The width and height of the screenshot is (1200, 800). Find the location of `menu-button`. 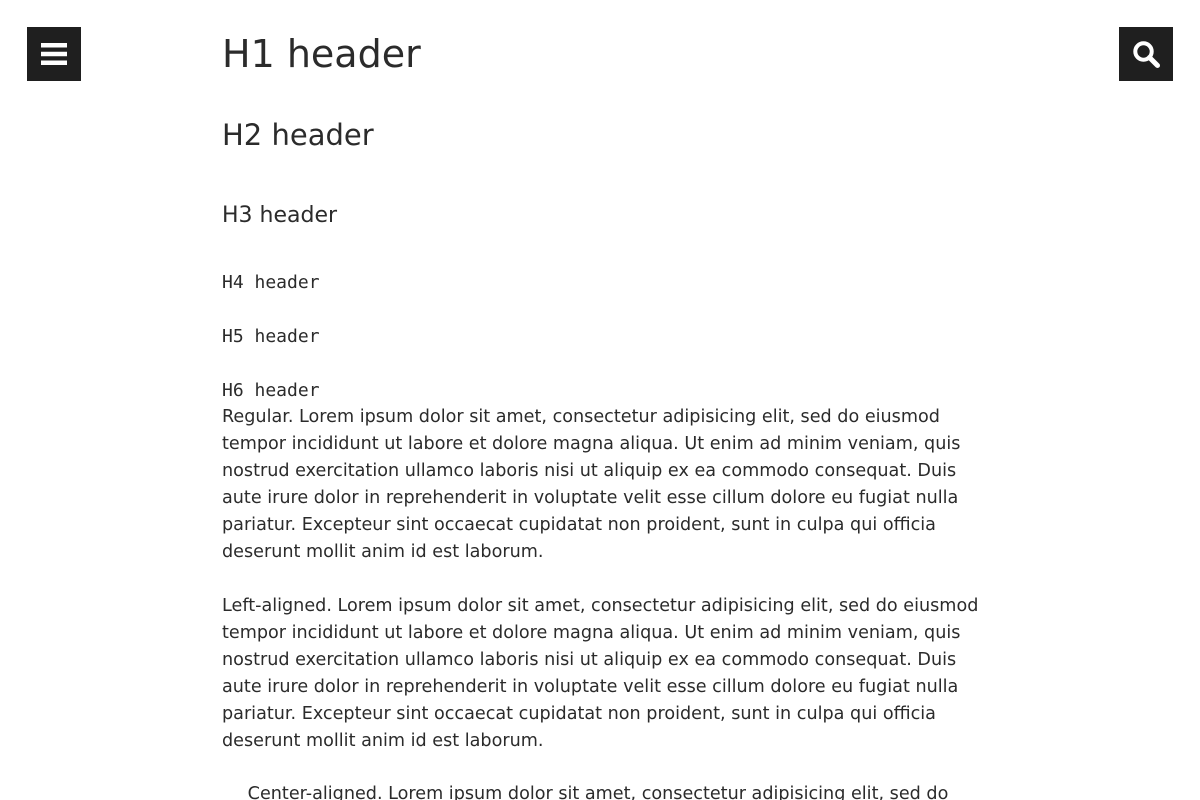

menu-button is located at coordinates (54, 54).